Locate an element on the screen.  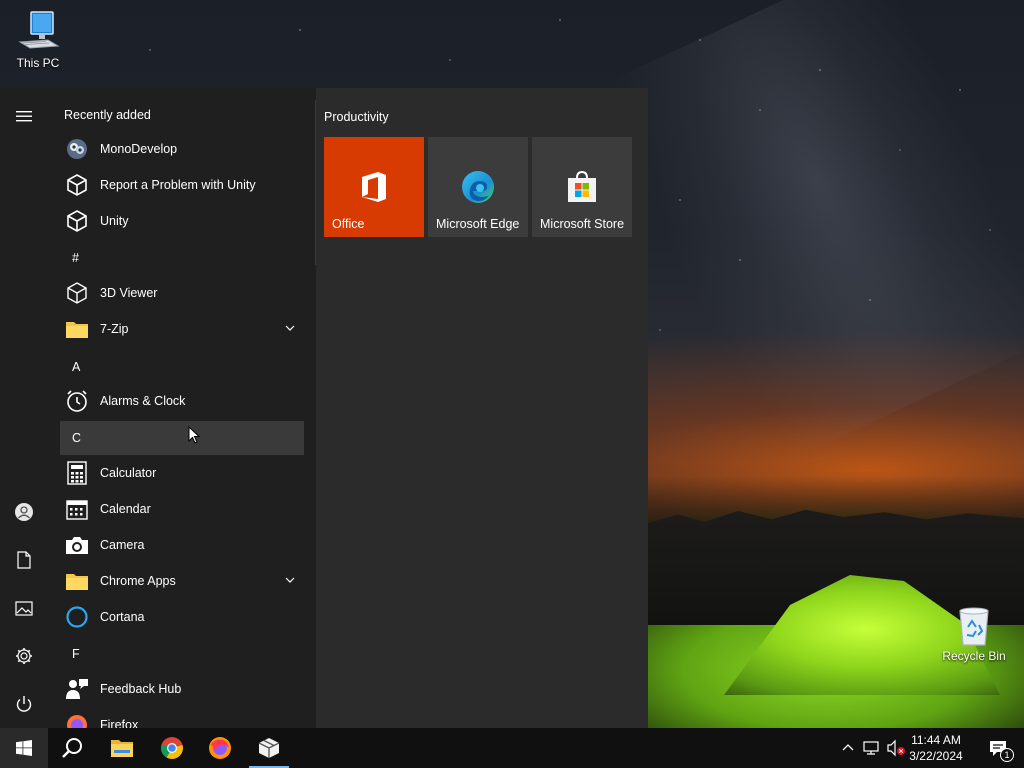
app-item-feedback-hub: Feedback Hub is located at coordinates (182, 689).